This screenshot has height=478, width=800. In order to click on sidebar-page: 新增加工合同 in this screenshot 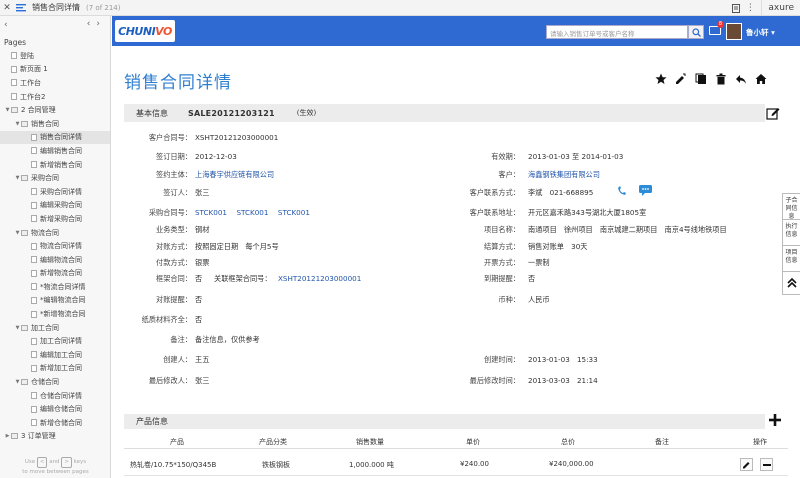, I will do `click(55, 369)`.